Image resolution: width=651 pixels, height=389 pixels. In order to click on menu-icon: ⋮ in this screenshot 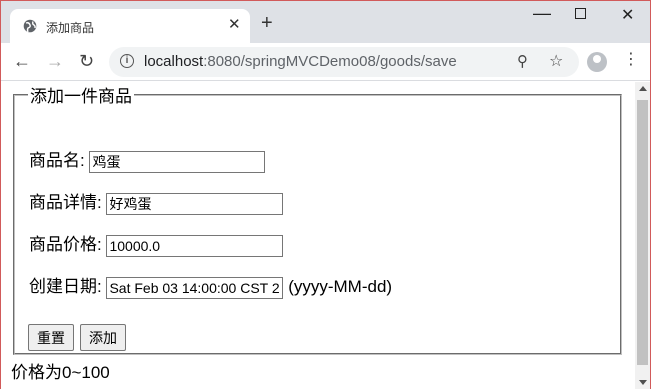, I will do `click(631, 60)`.